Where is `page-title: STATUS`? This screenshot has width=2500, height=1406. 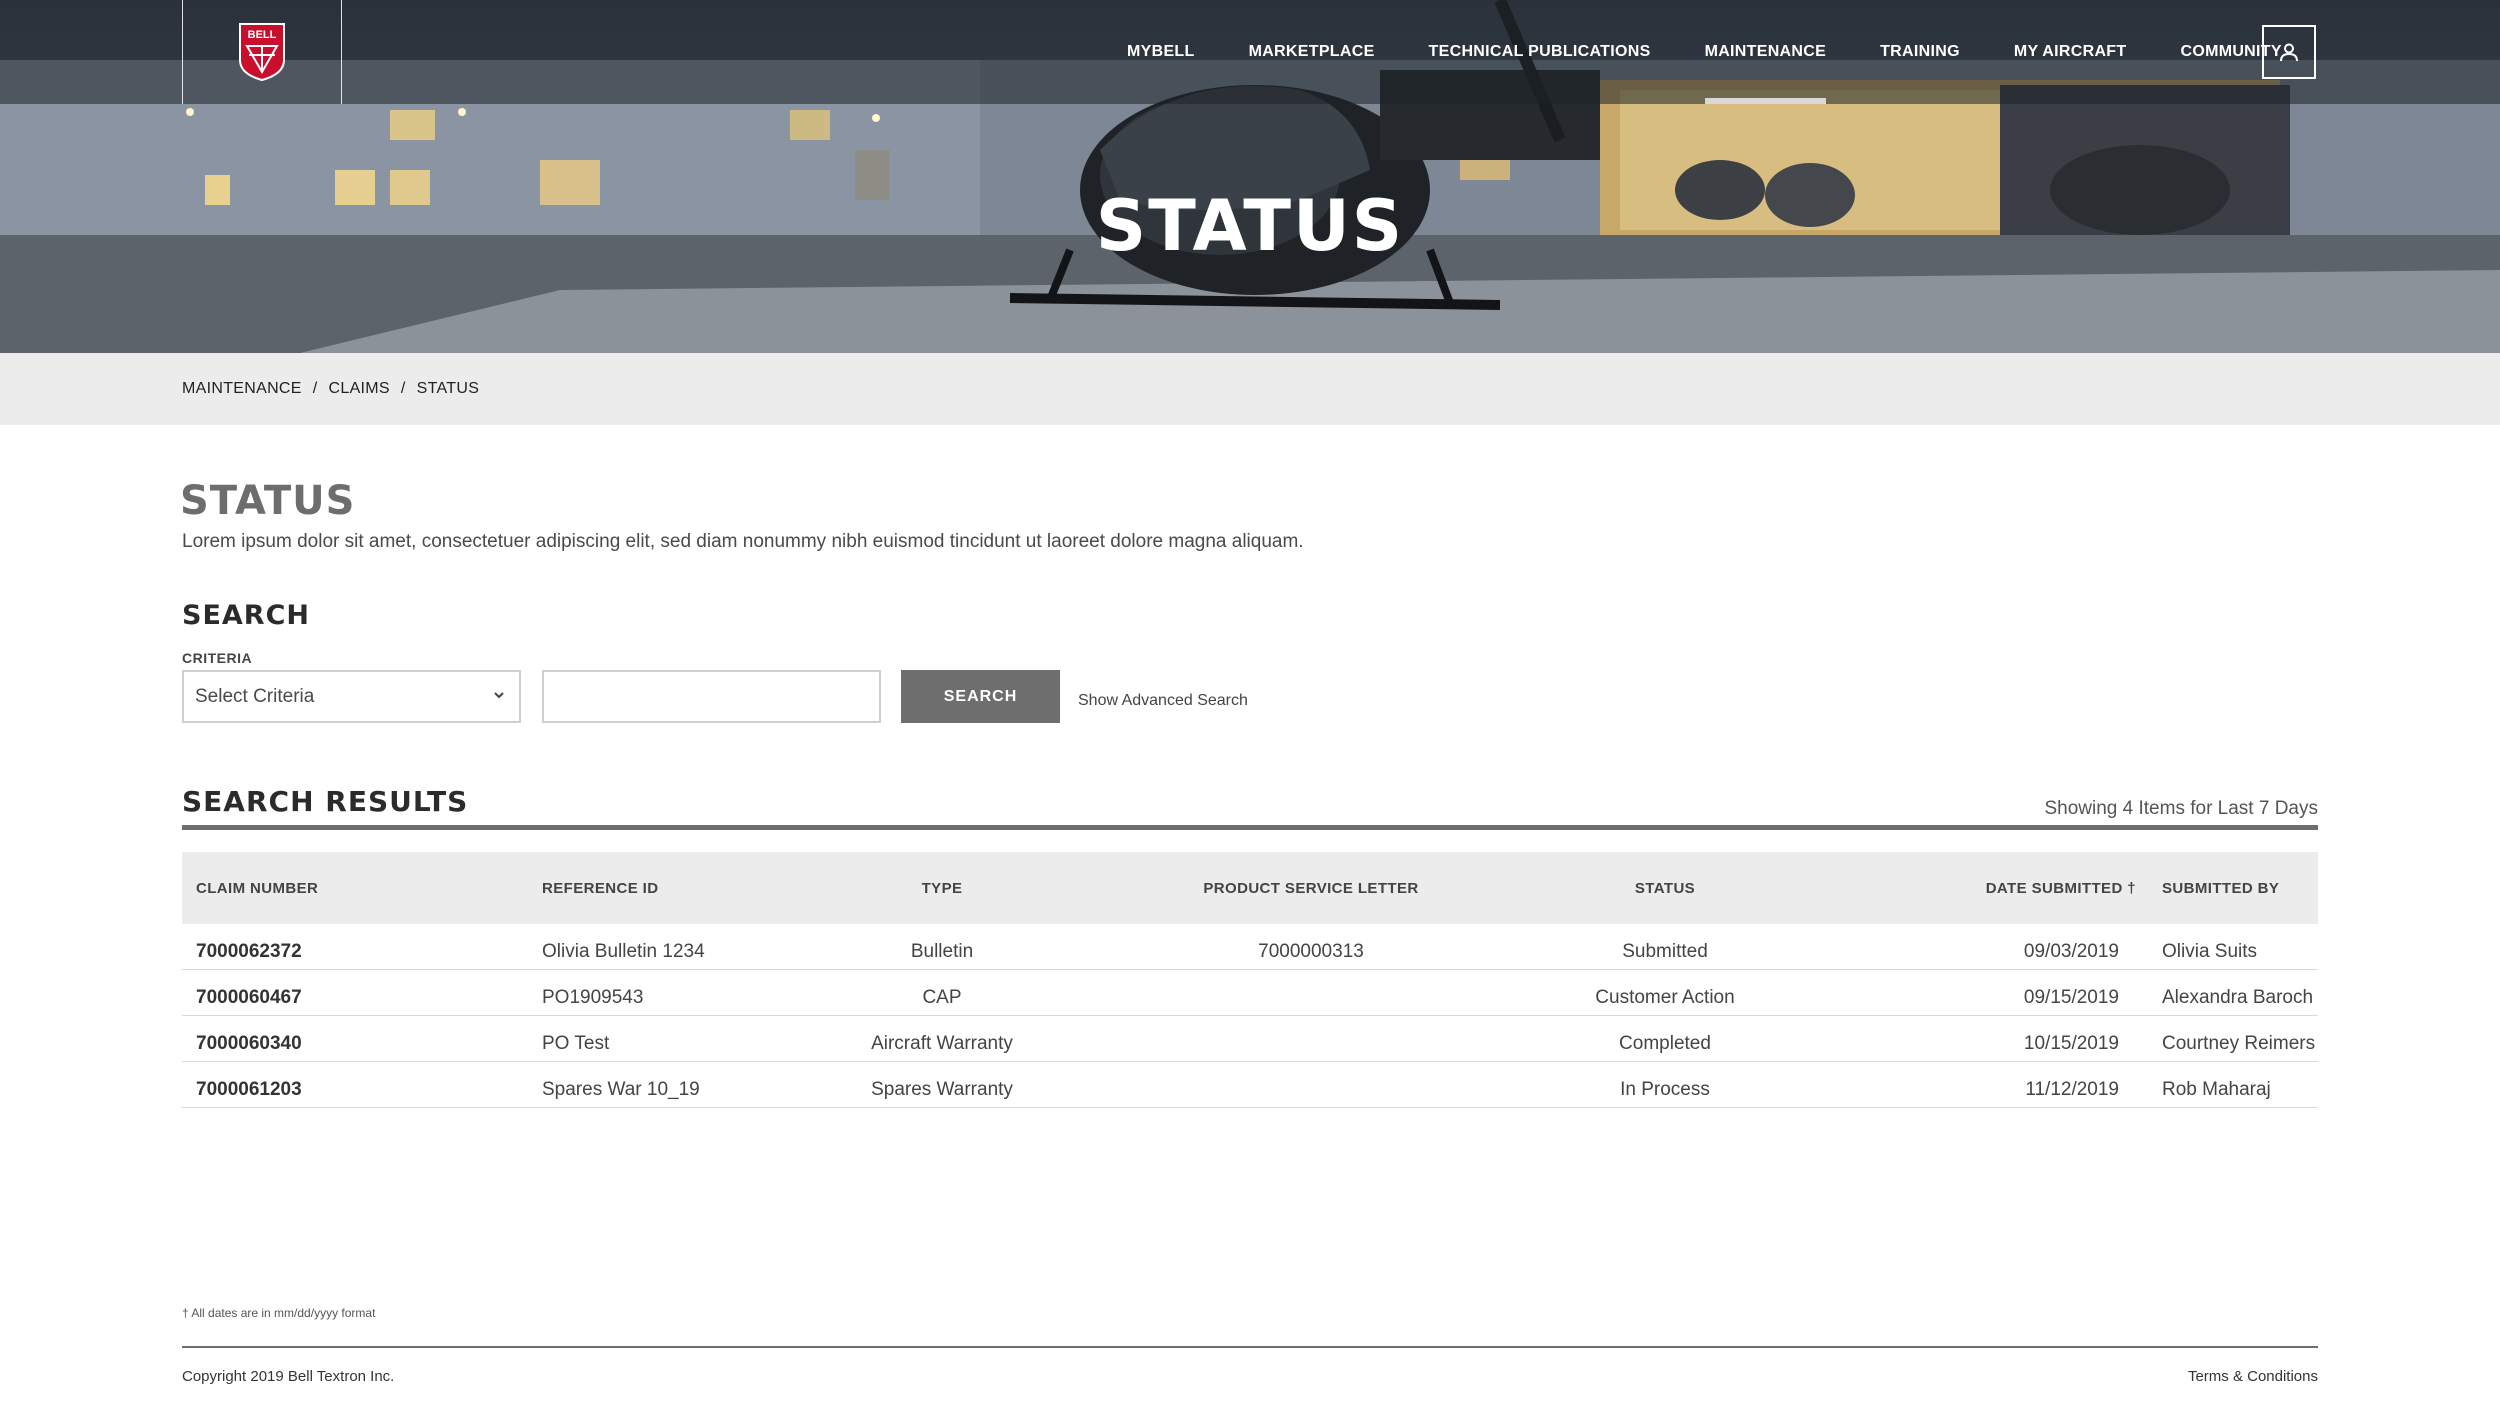
page-title: STATUS is located at coordinates (268, 501).